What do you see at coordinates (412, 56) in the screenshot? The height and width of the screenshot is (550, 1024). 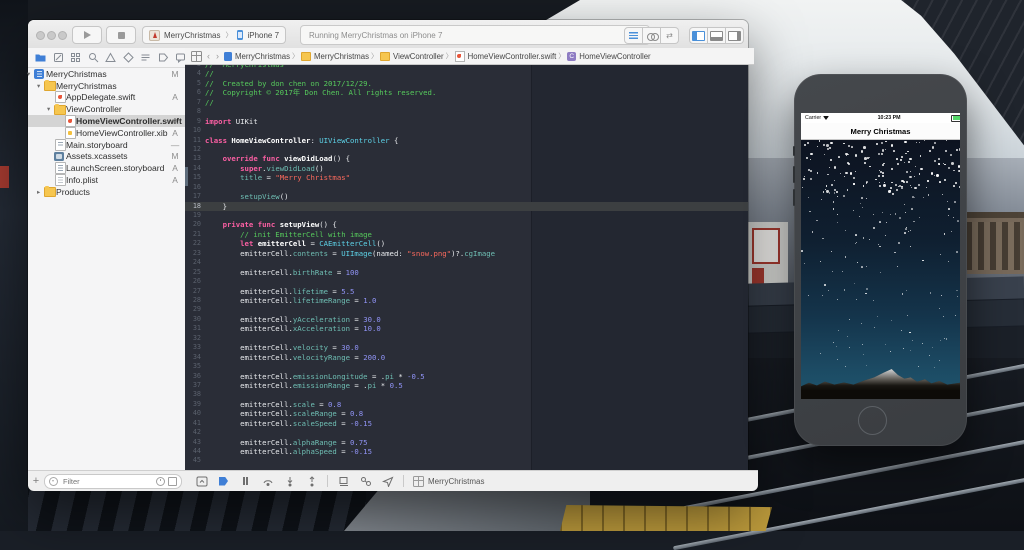 I see `breadcrumb-item: ViewController` at bounding box center [412, 56].